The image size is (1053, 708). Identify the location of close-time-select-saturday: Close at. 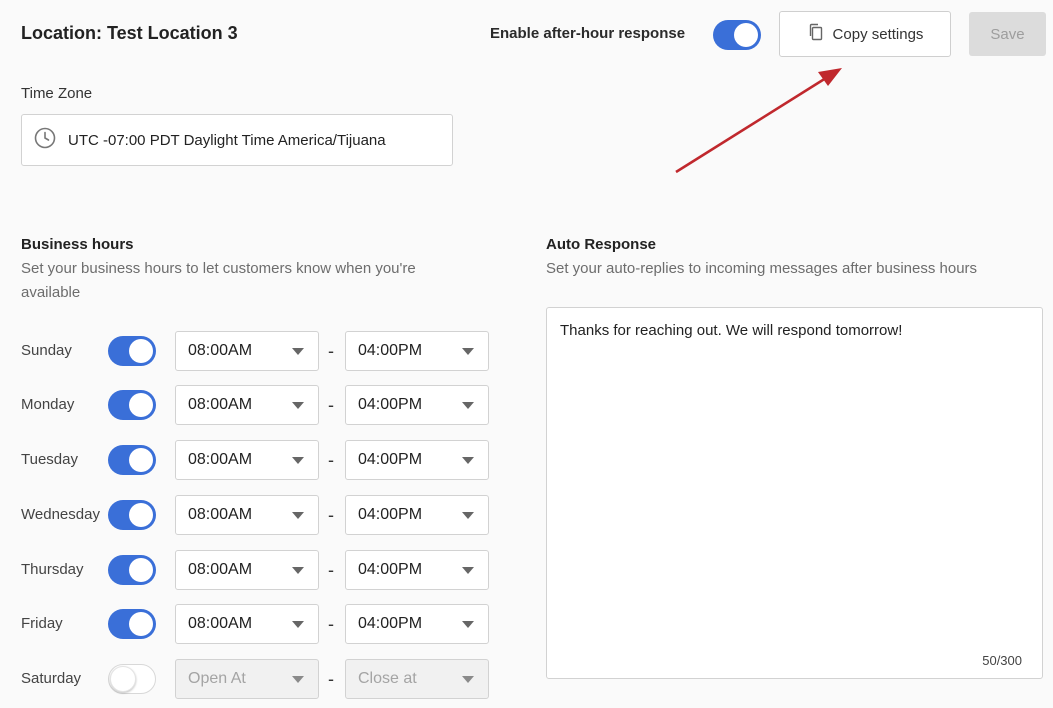
(417, 679).